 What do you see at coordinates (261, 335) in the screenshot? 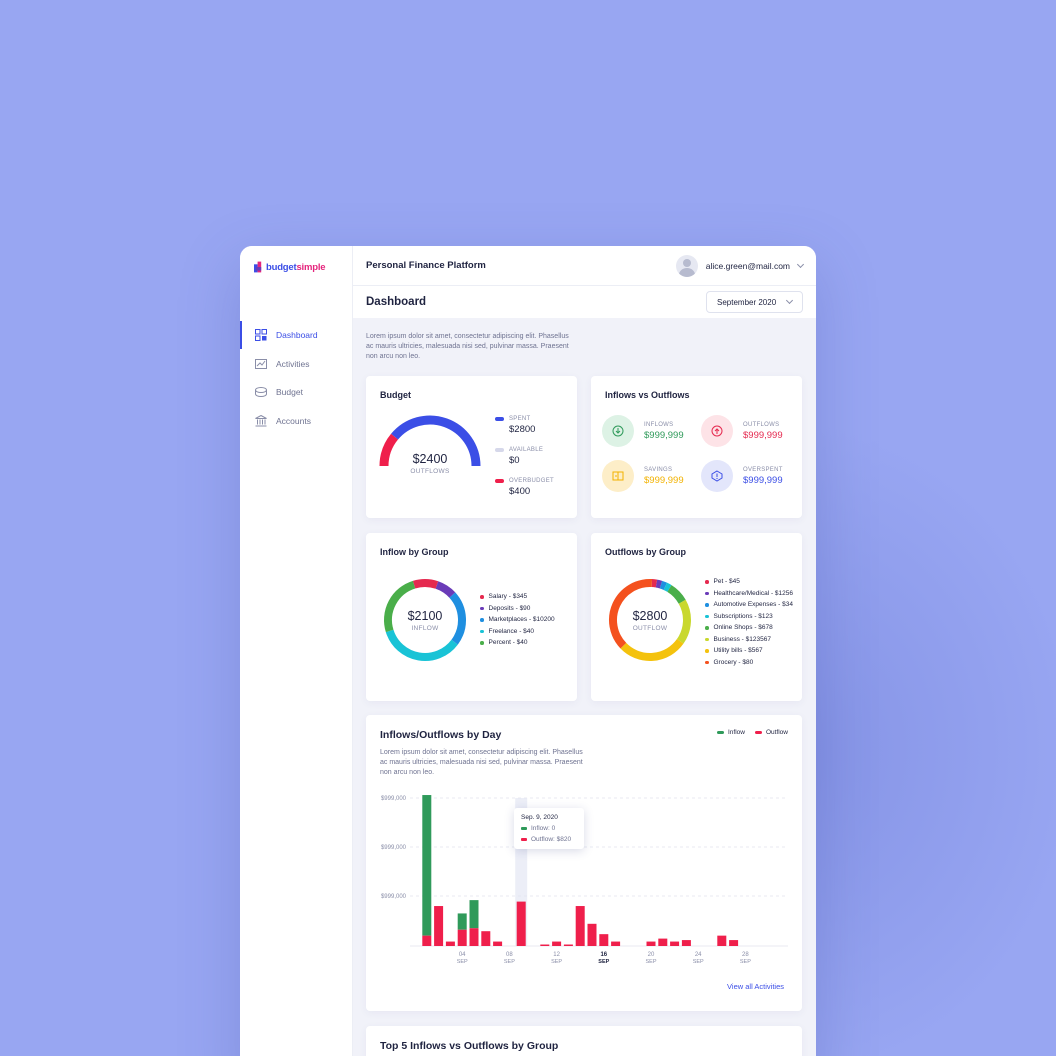
I see `dashboard-icon` at bounding box center [261, 335].